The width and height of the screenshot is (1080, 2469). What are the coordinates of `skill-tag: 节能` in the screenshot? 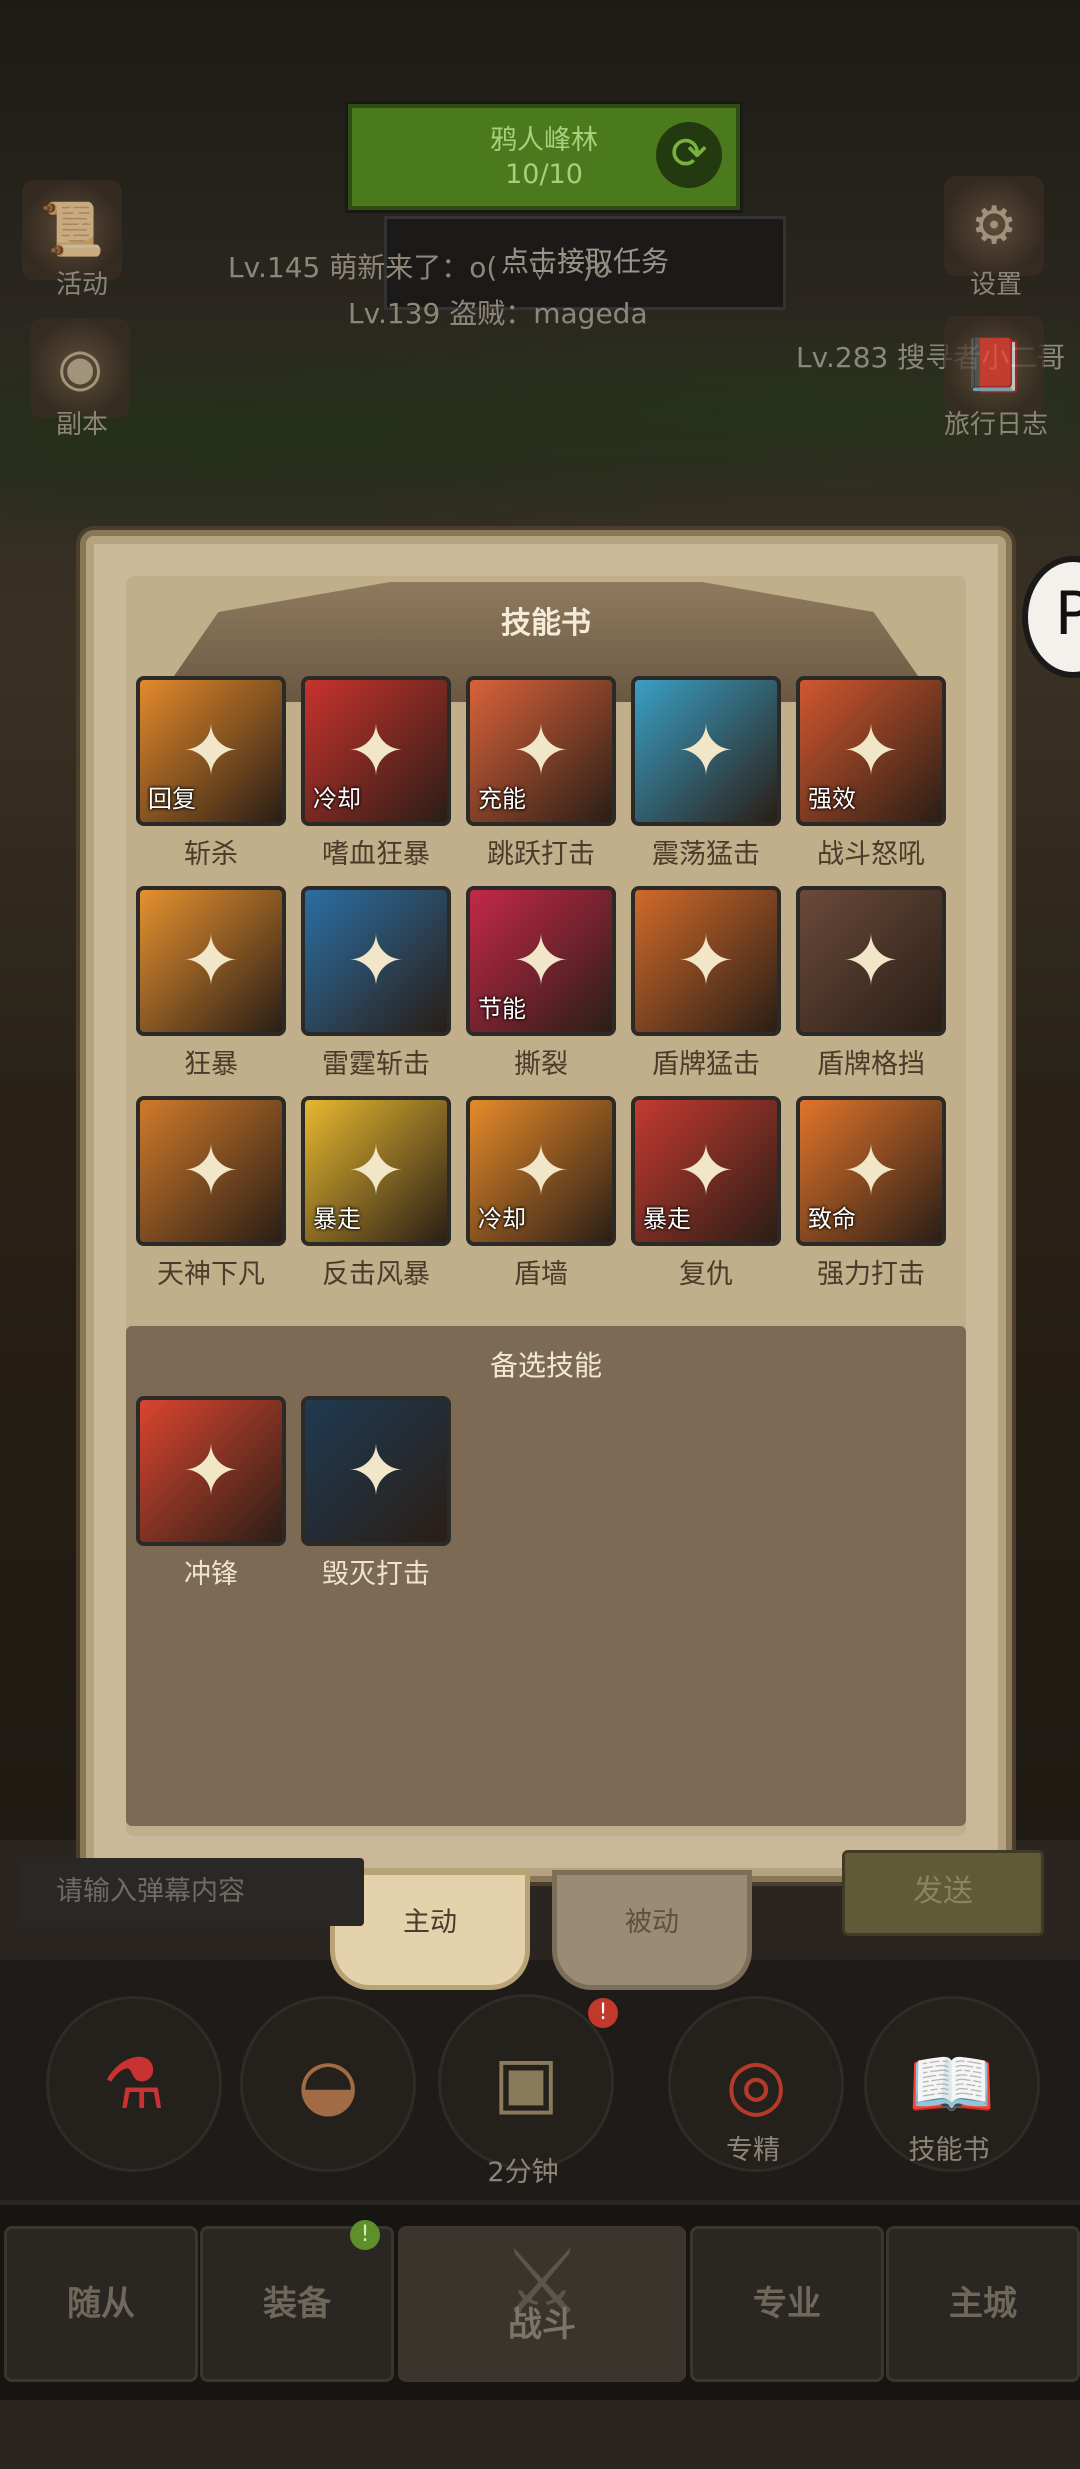 It's located at (502, 1009).